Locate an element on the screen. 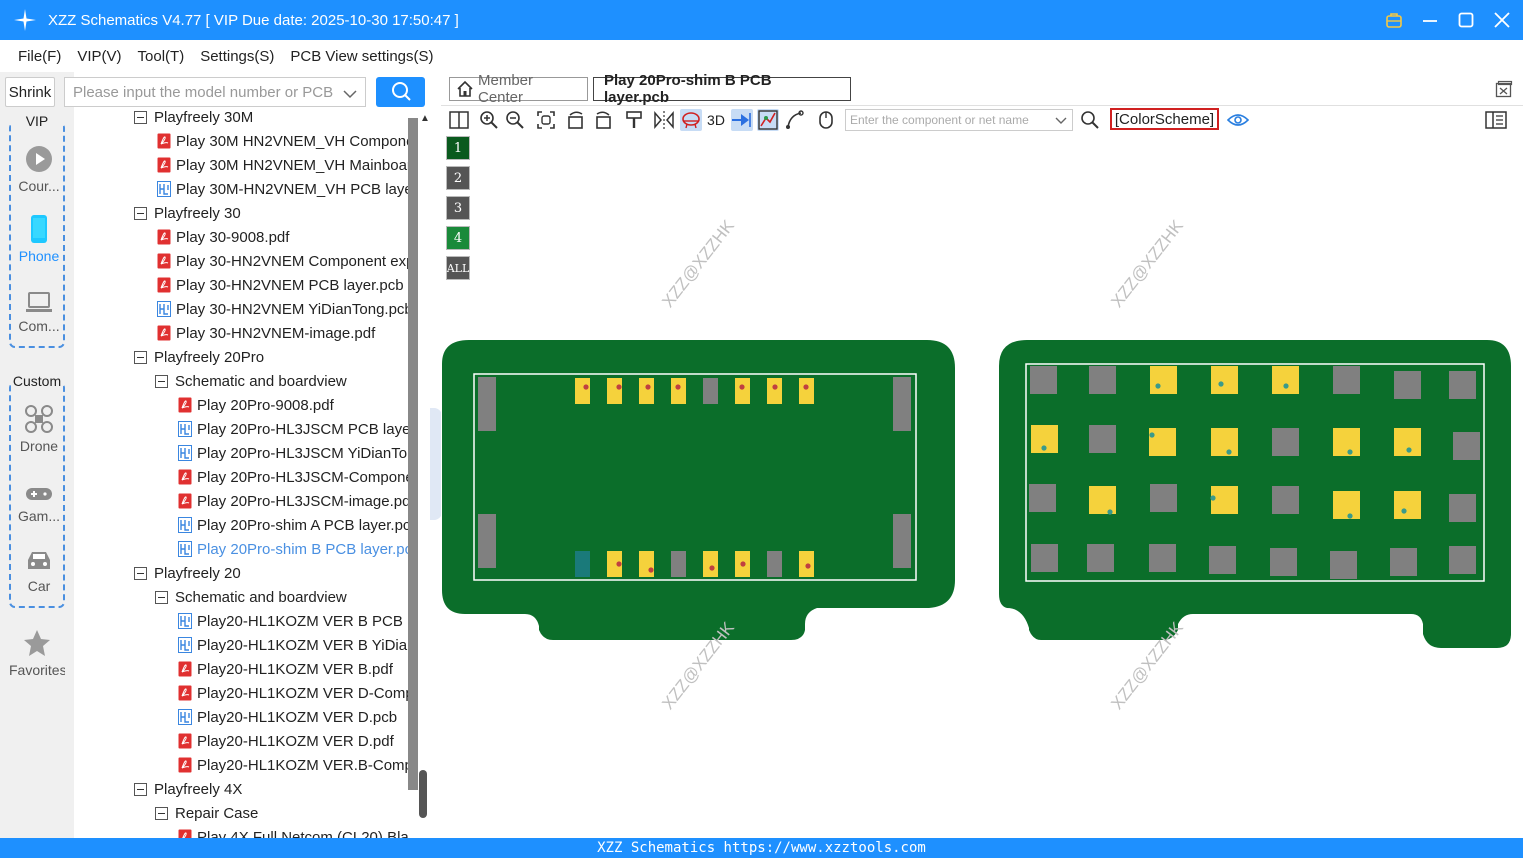 The image size is (1523, 858). tree-file: Play20-HL1KOZM VER.B-Component is located at coordinates (293, 765).